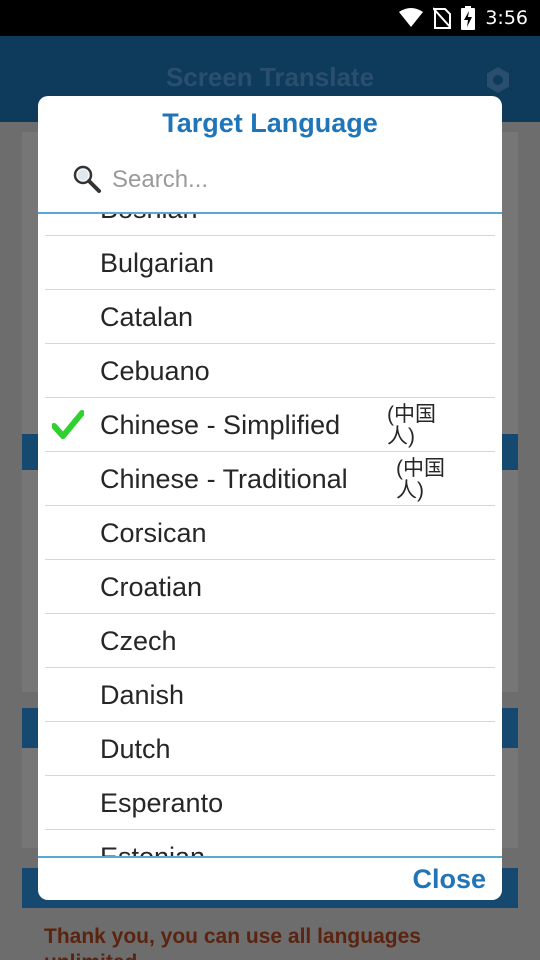  I want to click on status-time: 3:56, so click(506, 18).